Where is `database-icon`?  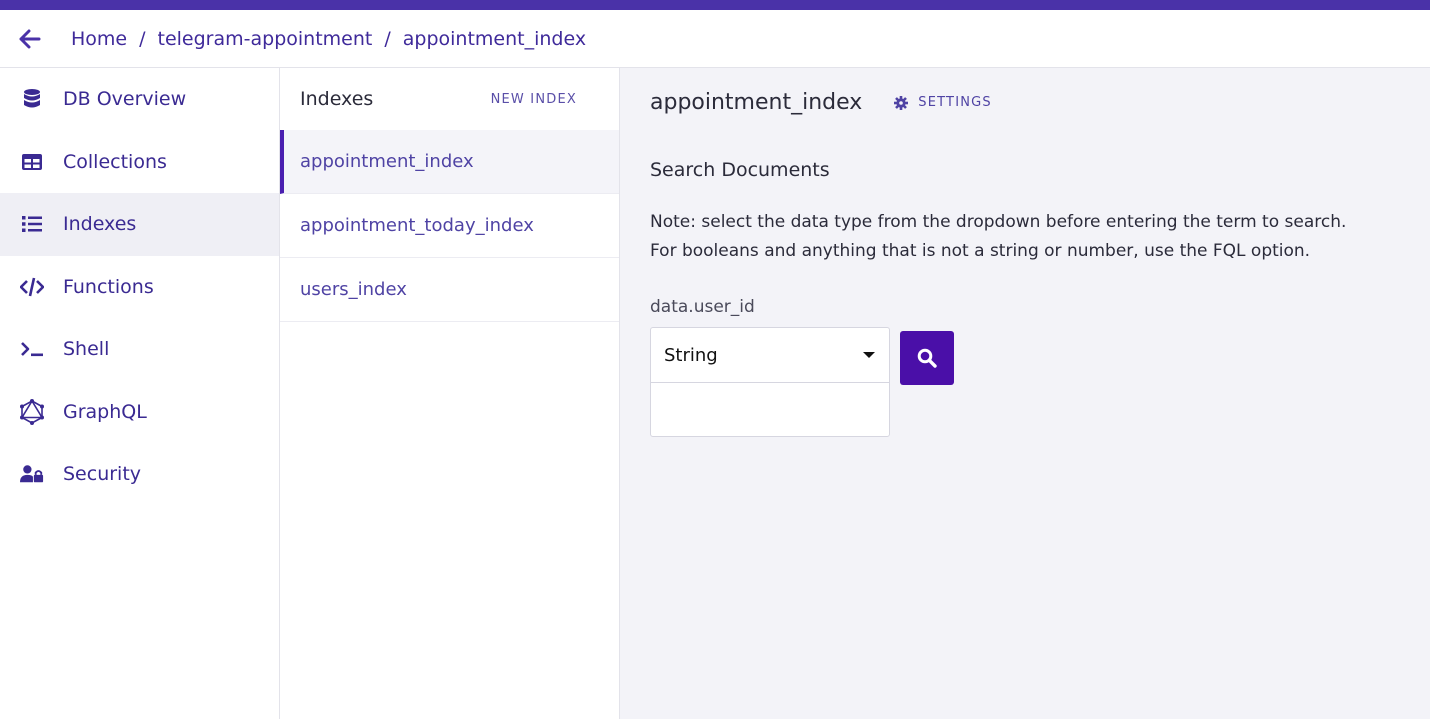
database-icon is located at coordinates (32, 99).